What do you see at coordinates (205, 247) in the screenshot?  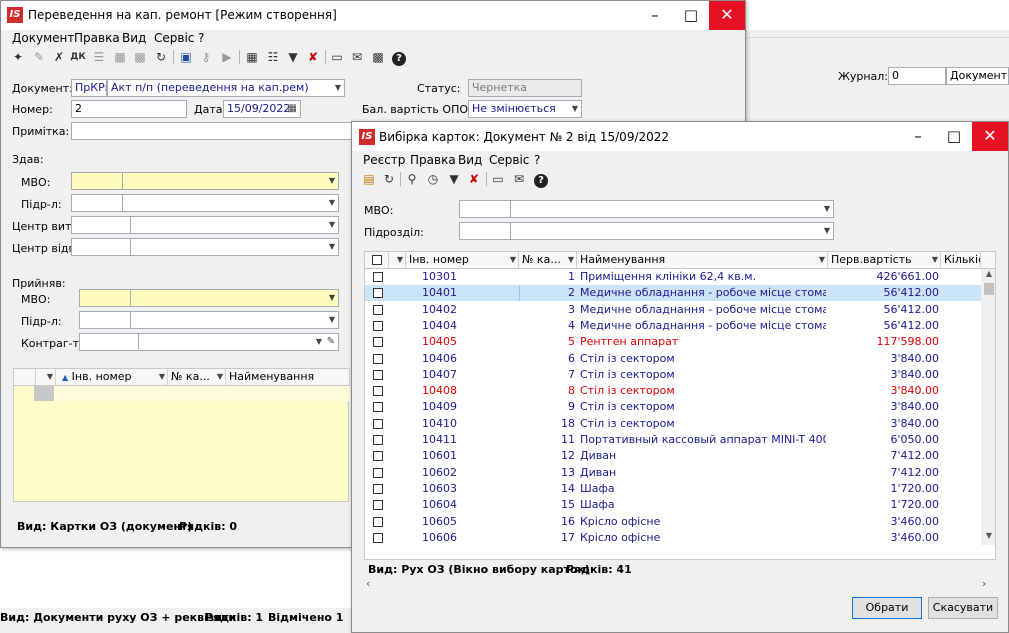 I see `resp-center-select: ▼` at bounding box center [205, 247].